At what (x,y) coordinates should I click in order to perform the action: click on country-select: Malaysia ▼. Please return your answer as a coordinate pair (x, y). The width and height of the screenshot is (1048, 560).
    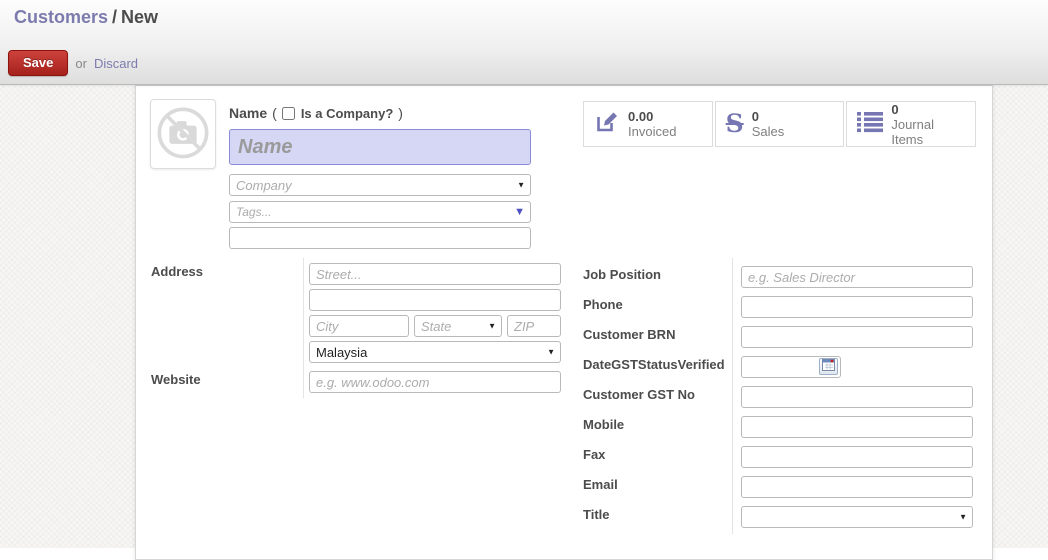
    Looking at the image, I should click on (435, 352).